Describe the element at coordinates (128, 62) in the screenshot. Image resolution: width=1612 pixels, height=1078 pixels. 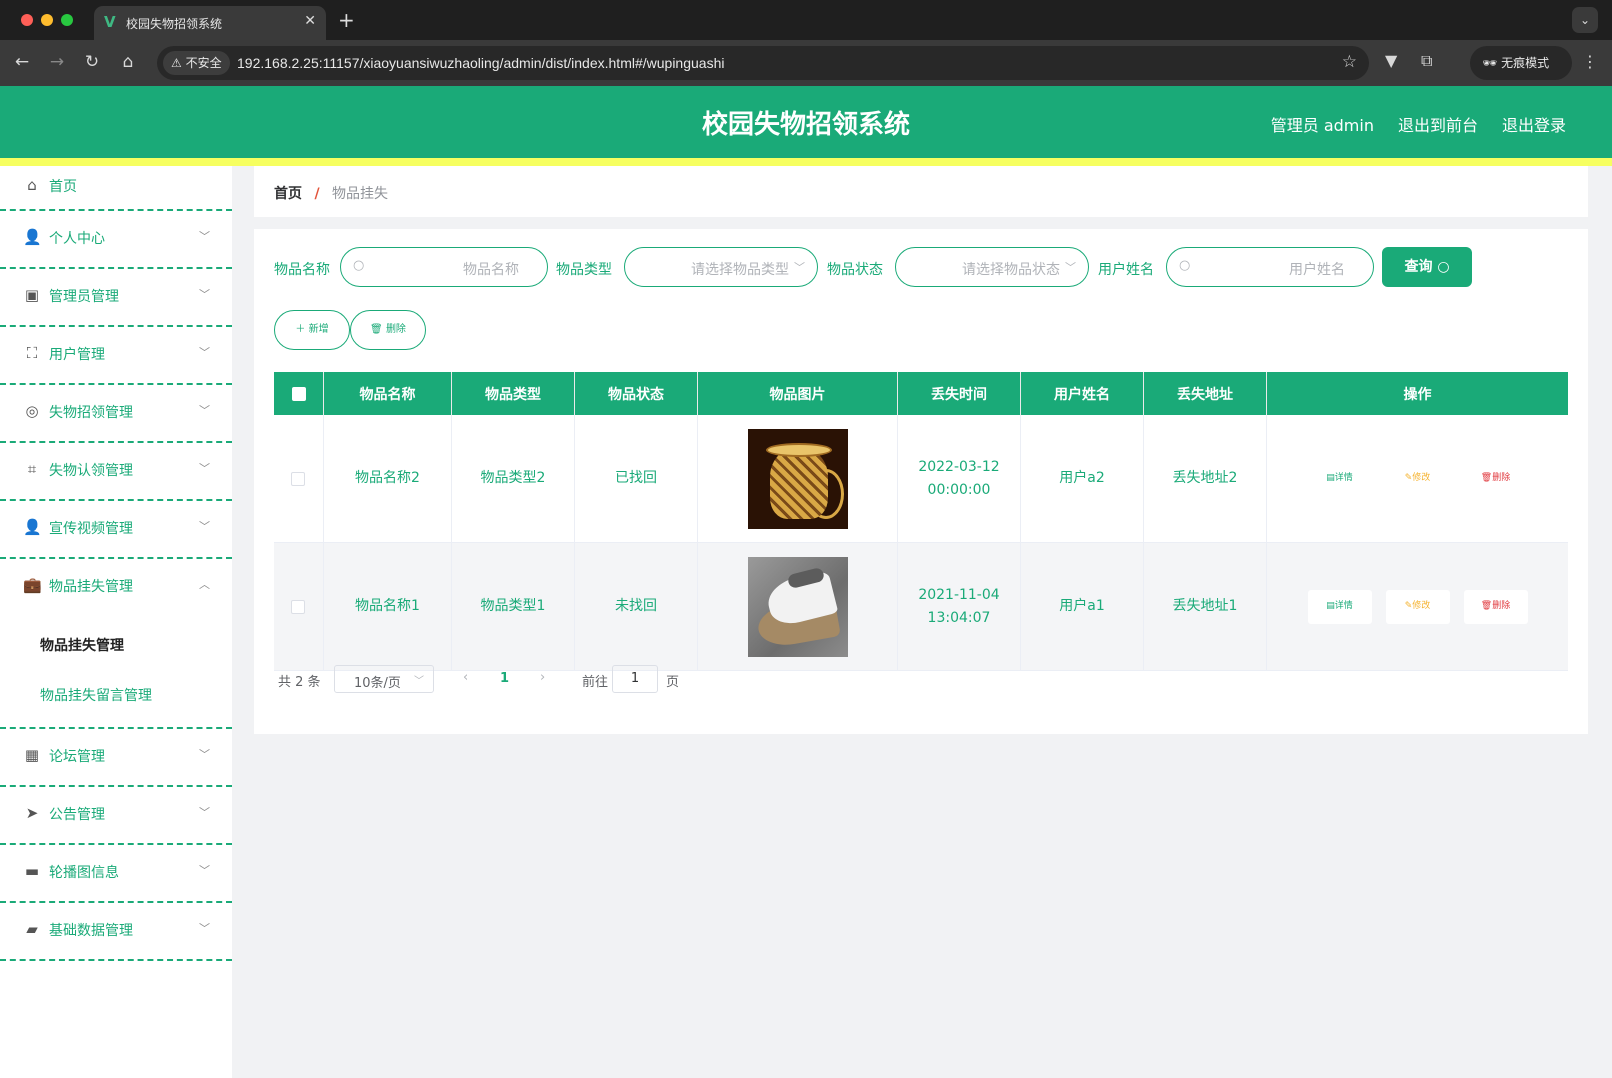
I see `home-icon: ⌂` at that location.